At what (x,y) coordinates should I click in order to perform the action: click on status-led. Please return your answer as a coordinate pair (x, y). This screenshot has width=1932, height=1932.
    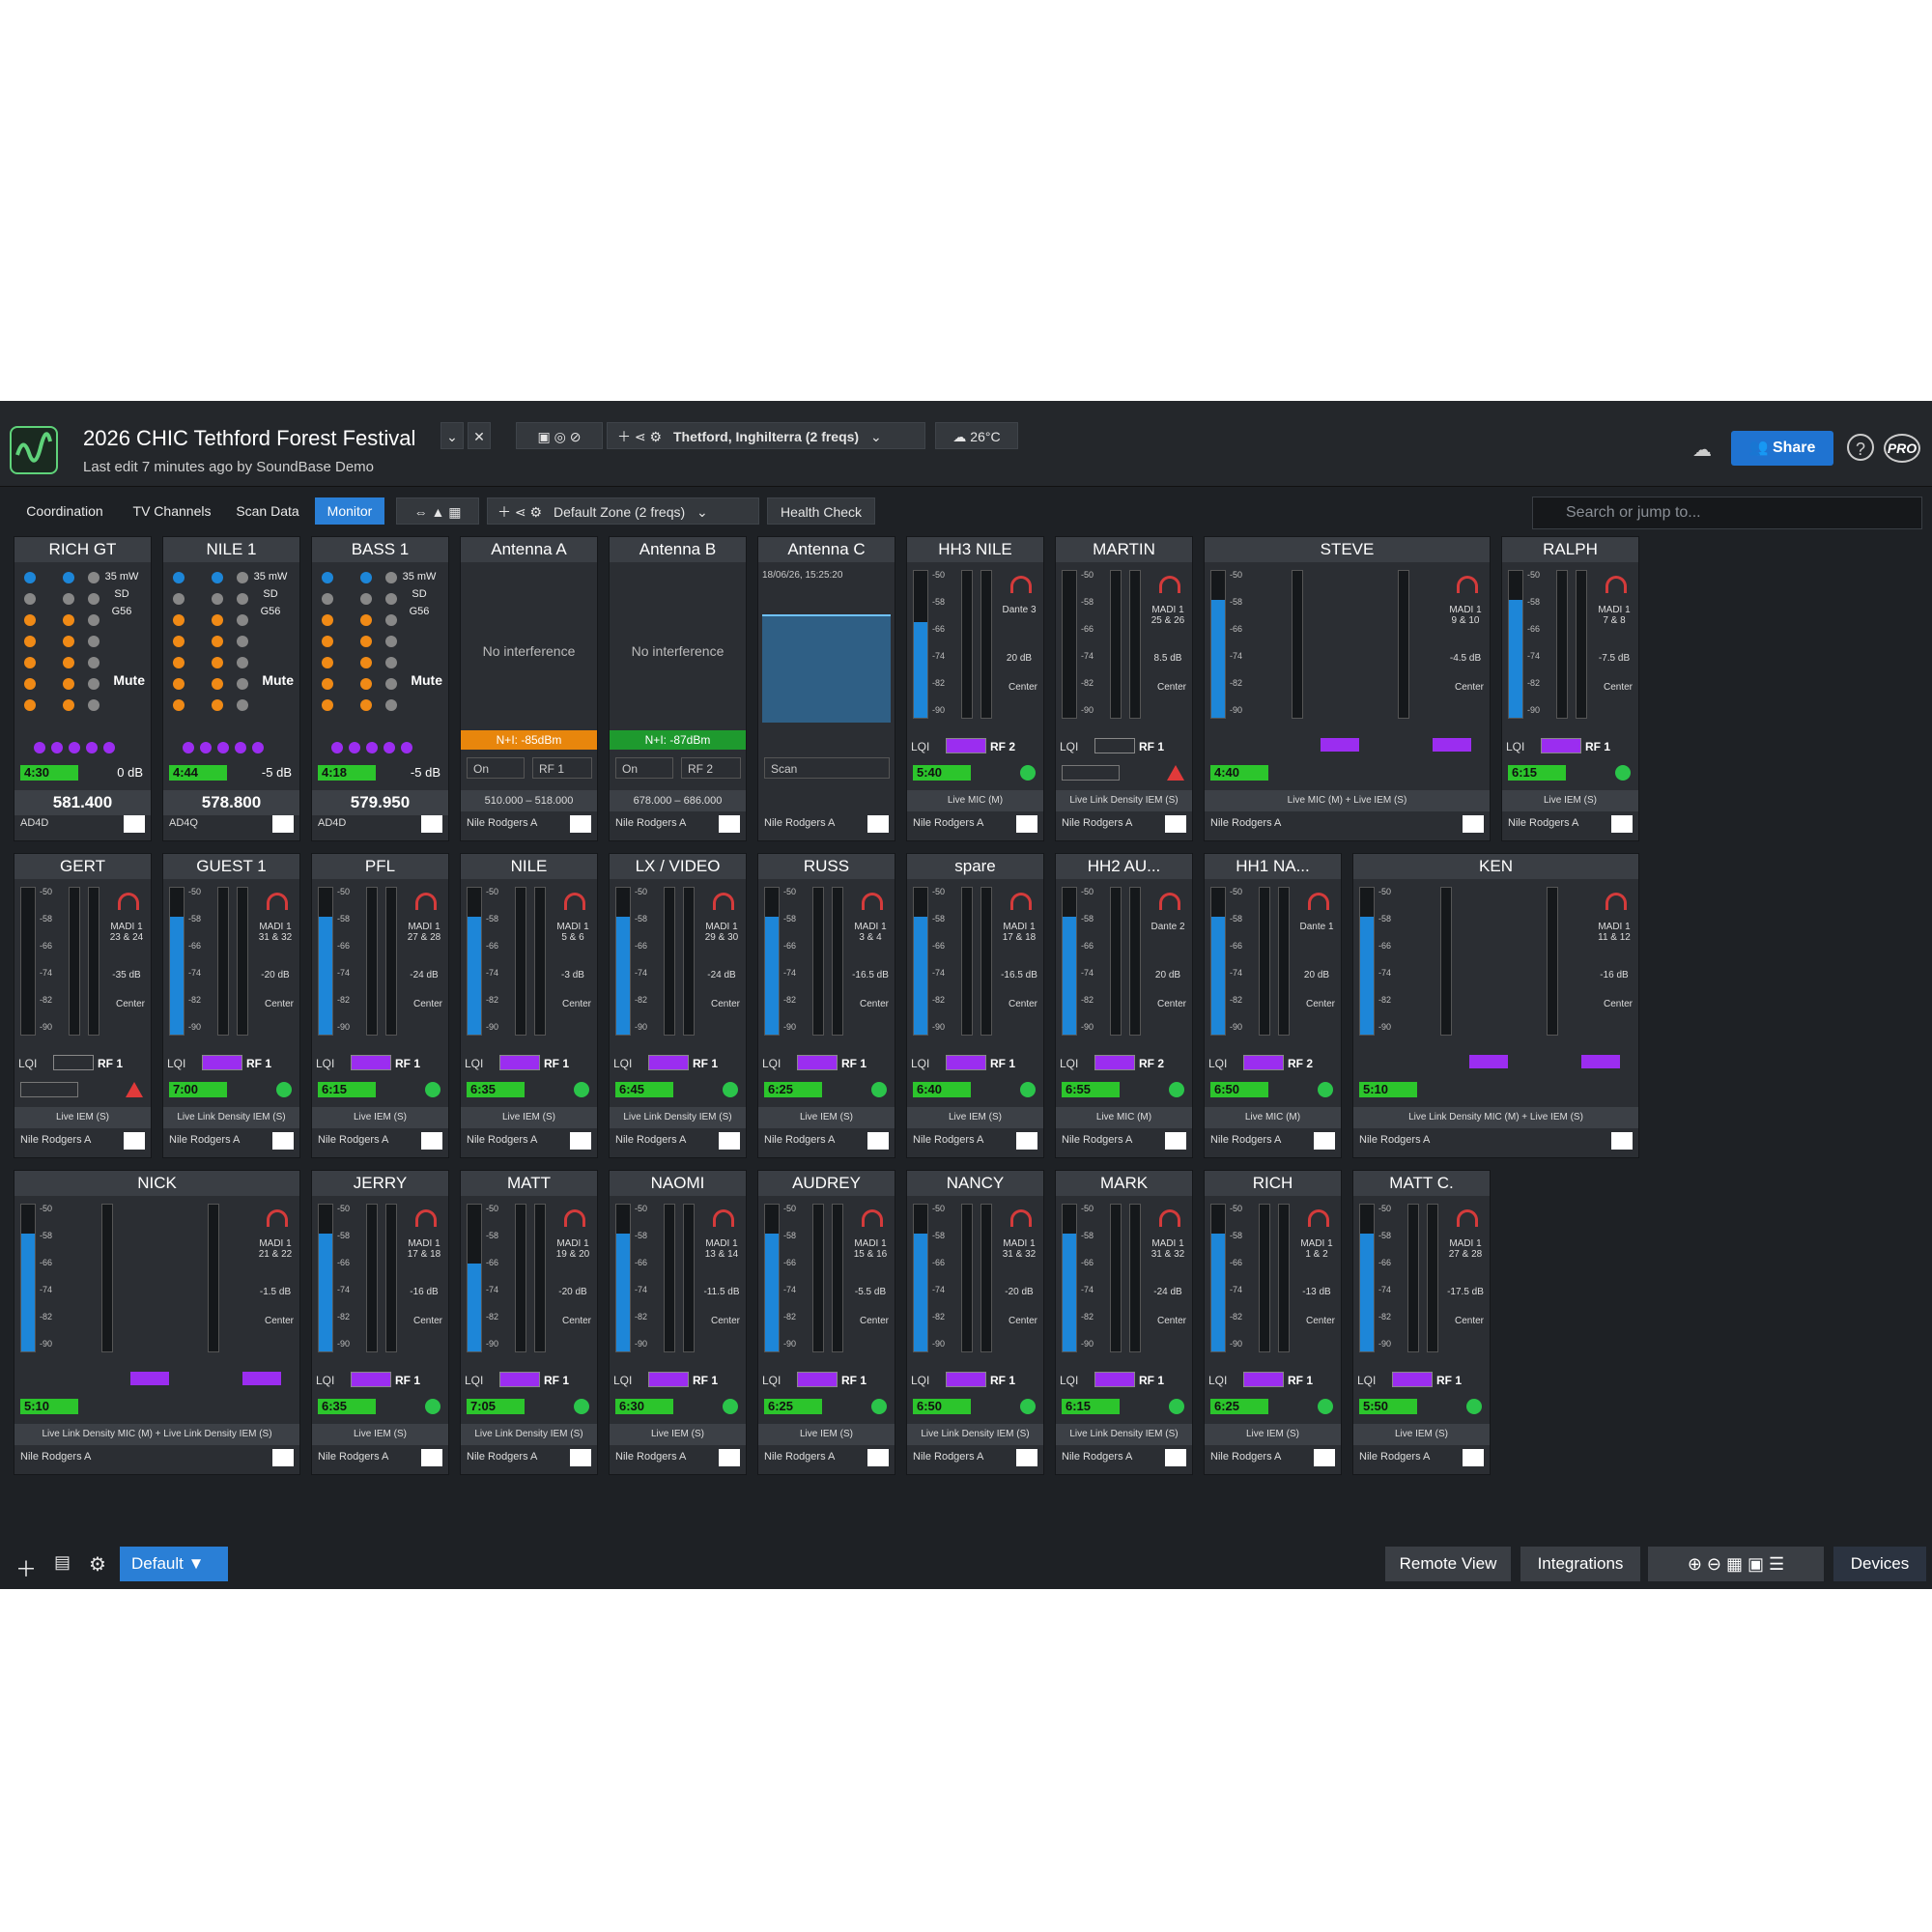
    Looking at the image, I should click on (327, 577).